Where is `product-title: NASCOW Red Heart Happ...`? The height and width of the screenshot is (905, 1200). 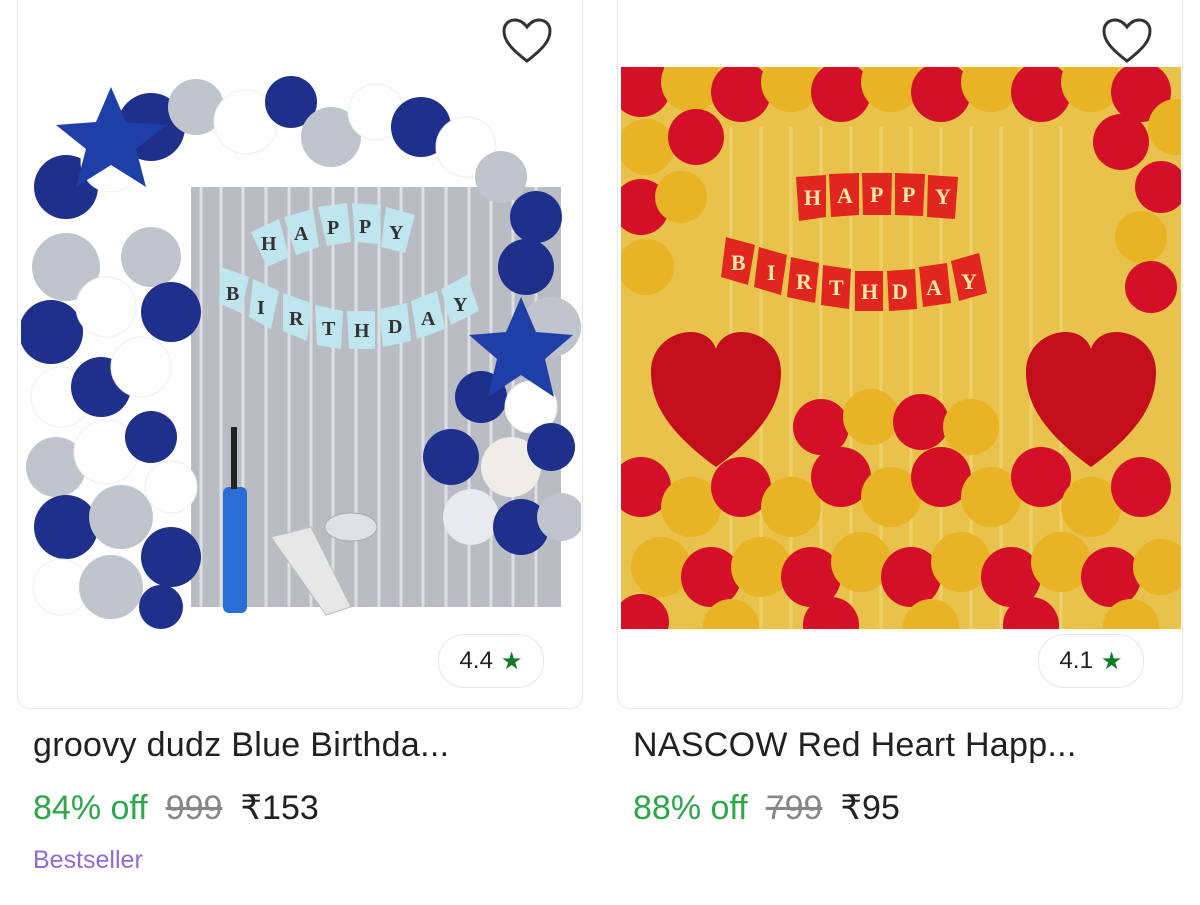 product-title: NASCOW Red Heart Happ... is located at coordinates (855, 745).